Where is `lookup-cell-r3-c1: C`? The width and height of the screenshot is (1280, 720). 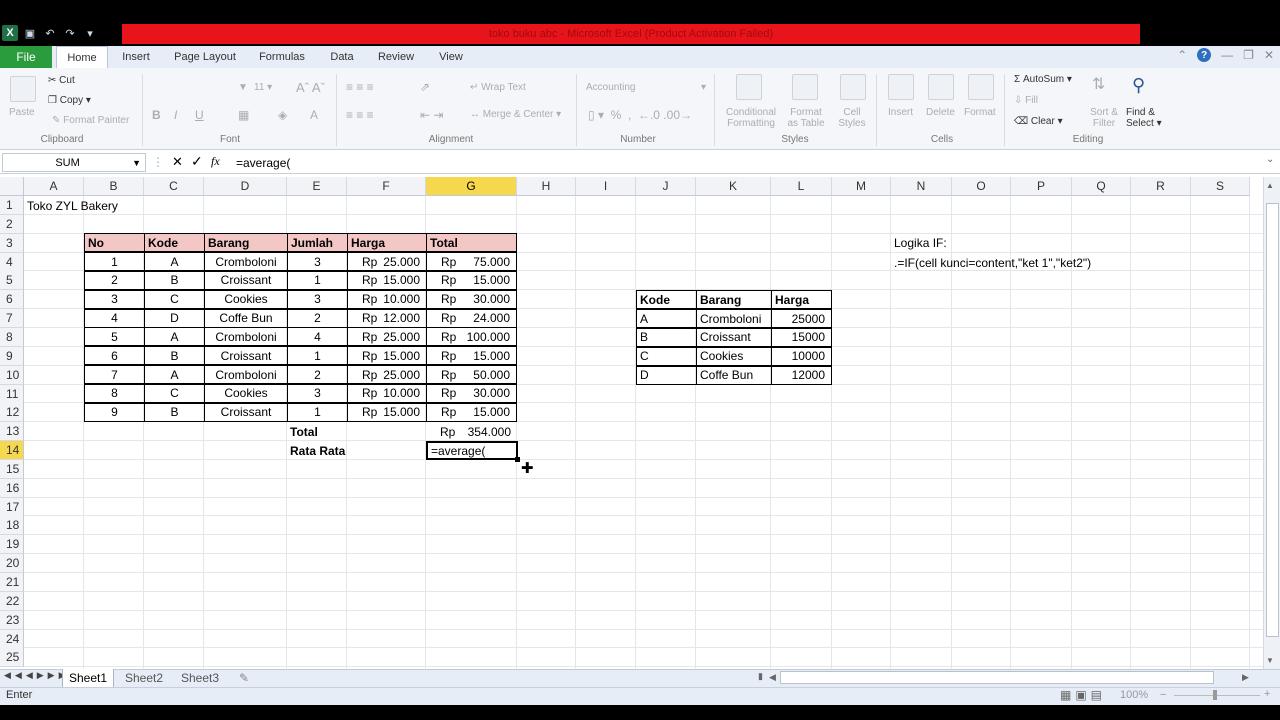 lookup-cell-r3-c1: C is located at coordinates (666, 356).